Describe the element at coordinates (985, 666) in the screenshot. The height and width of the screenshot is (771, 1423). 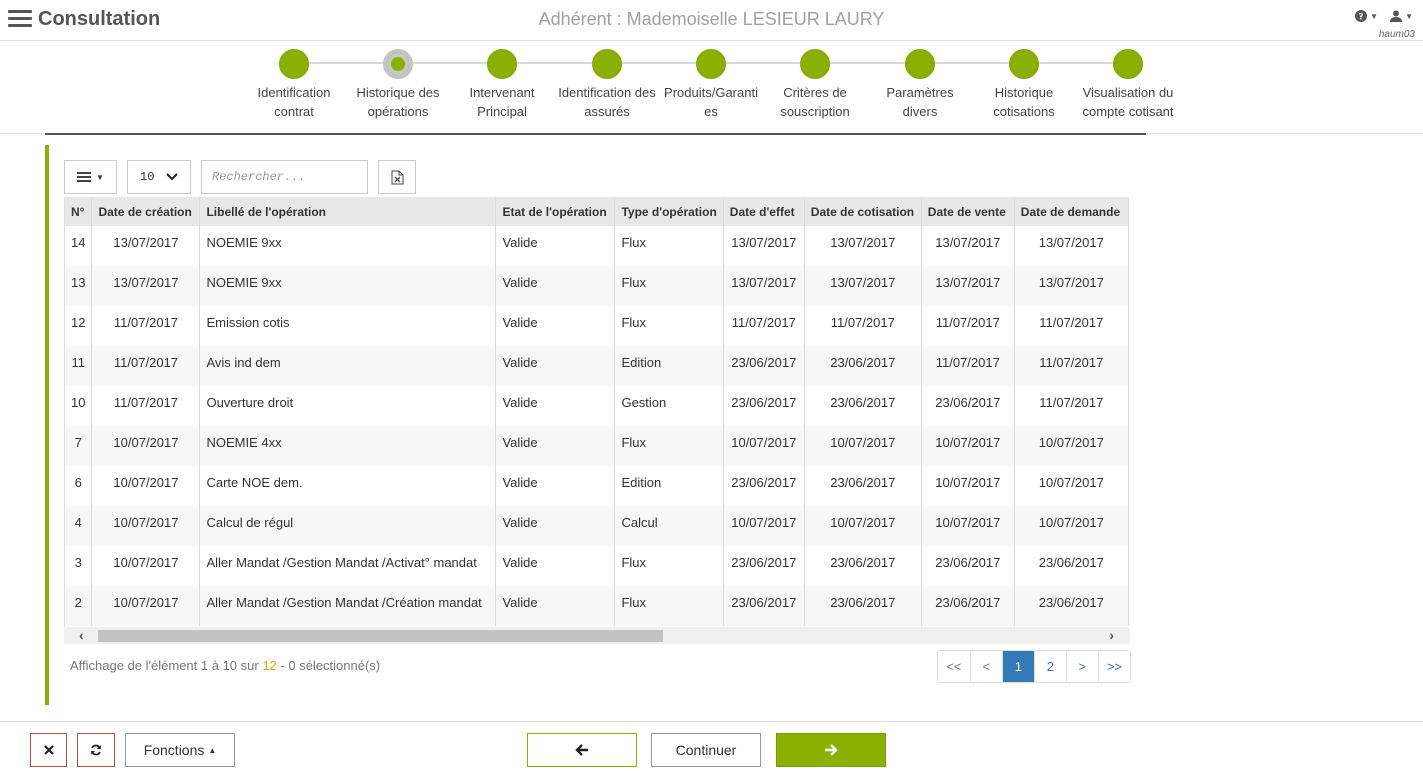
I see `pagination-prev: <` at that location.